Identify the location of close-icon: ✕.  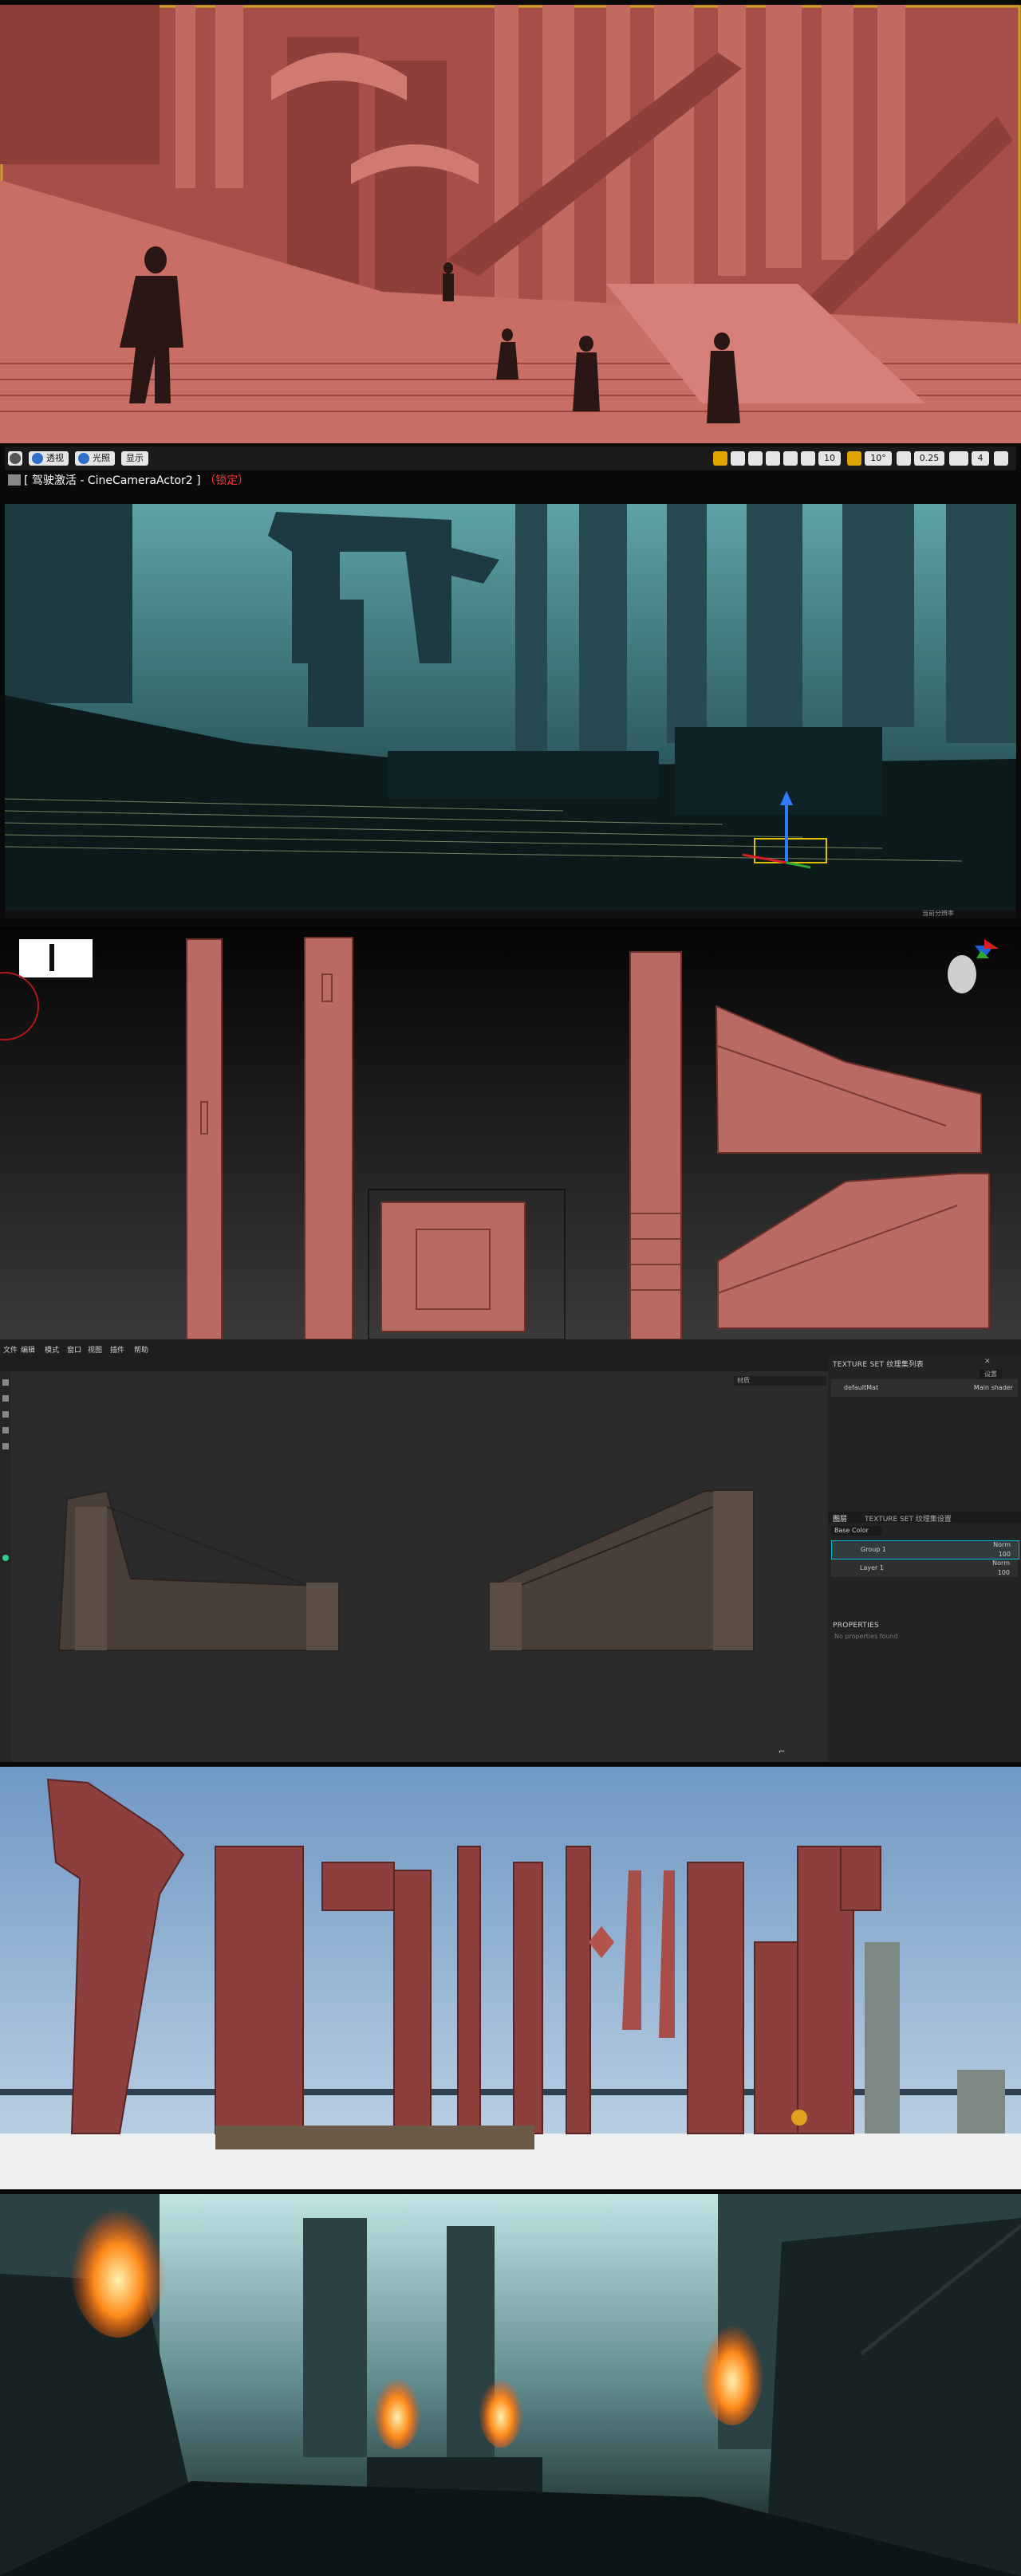
(987, 1362).